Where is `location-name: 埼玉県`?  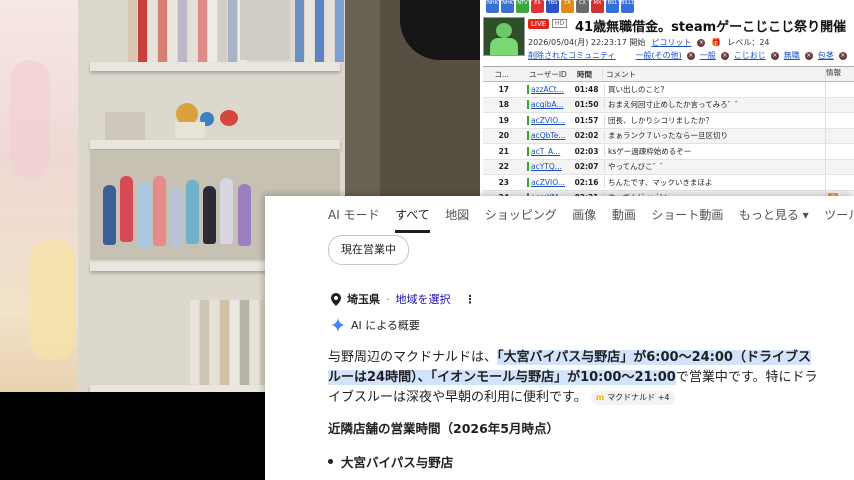 location-name: 埼玉県 is located at coordinates (363, 299).